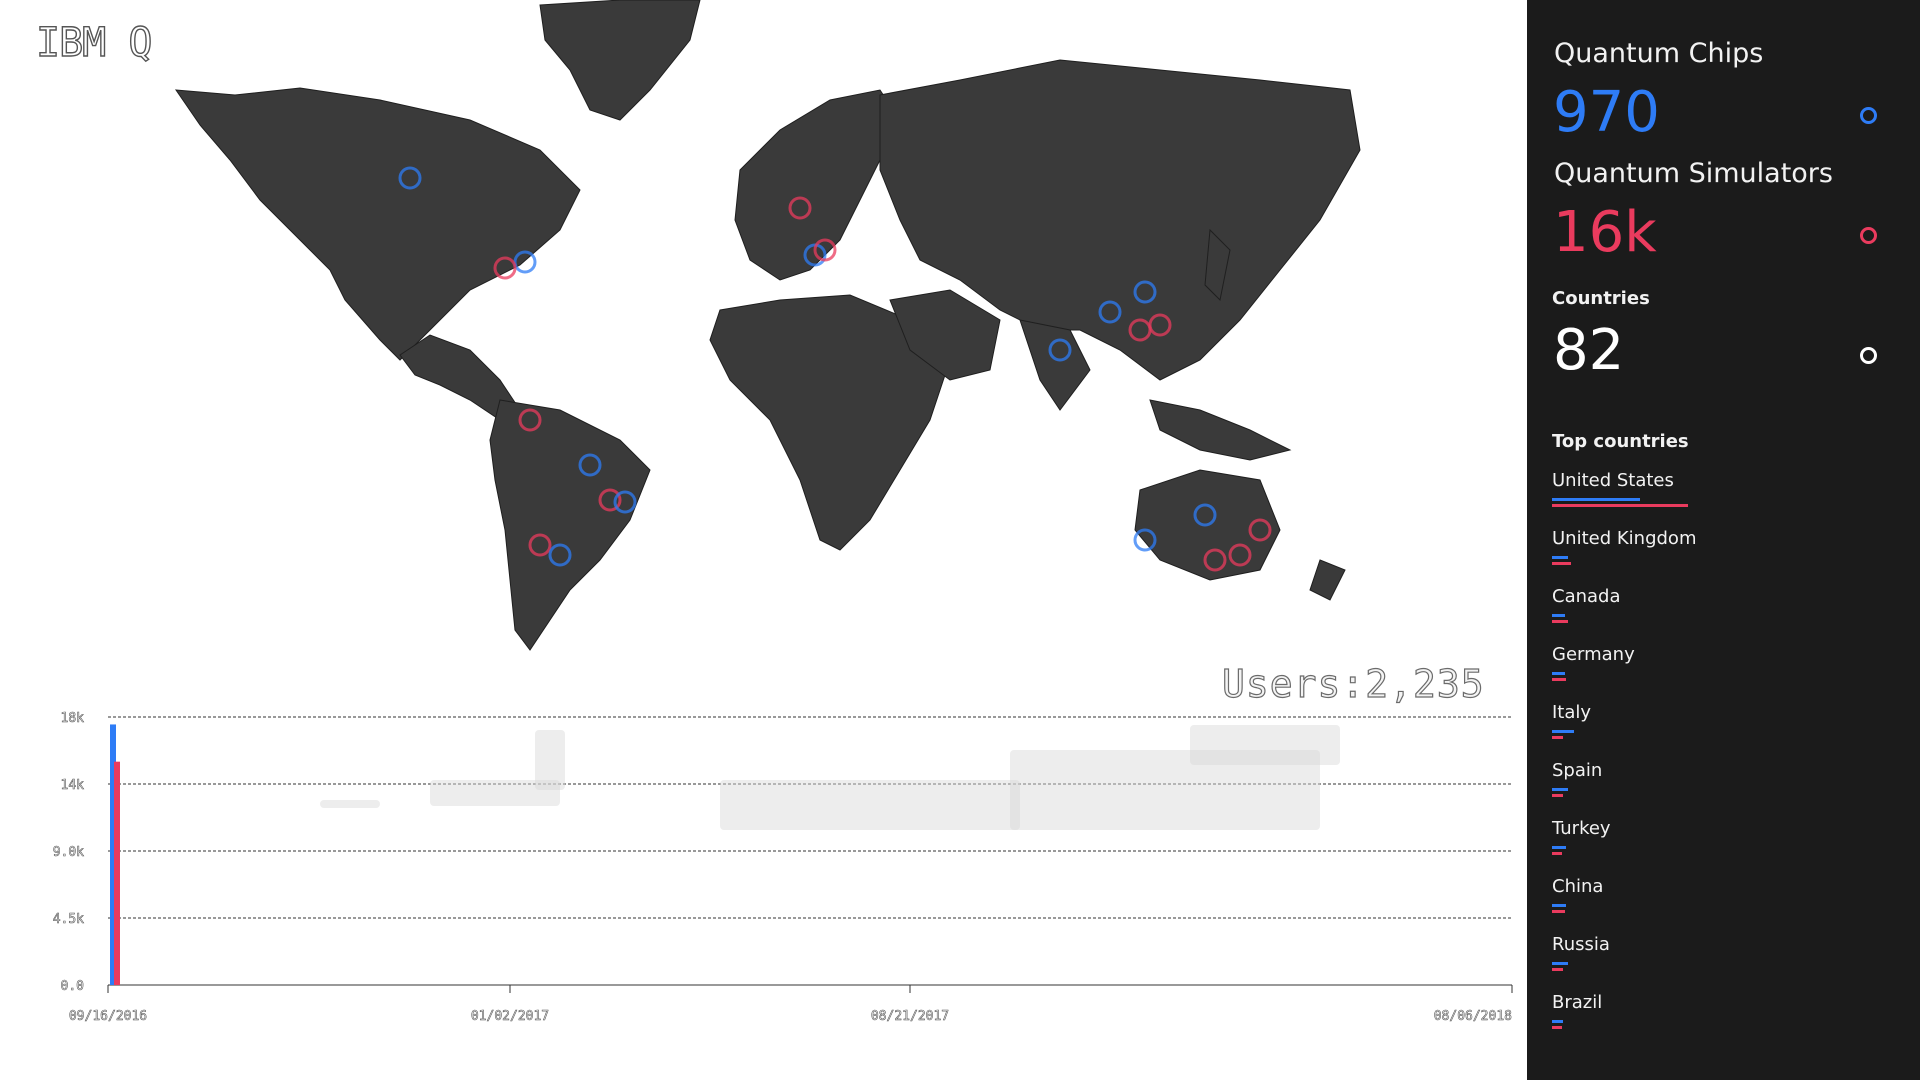  What do you see at coordinates (377, 224) in the screenshot?
I see `north-america-landmass` at bounding box center [377, 224].